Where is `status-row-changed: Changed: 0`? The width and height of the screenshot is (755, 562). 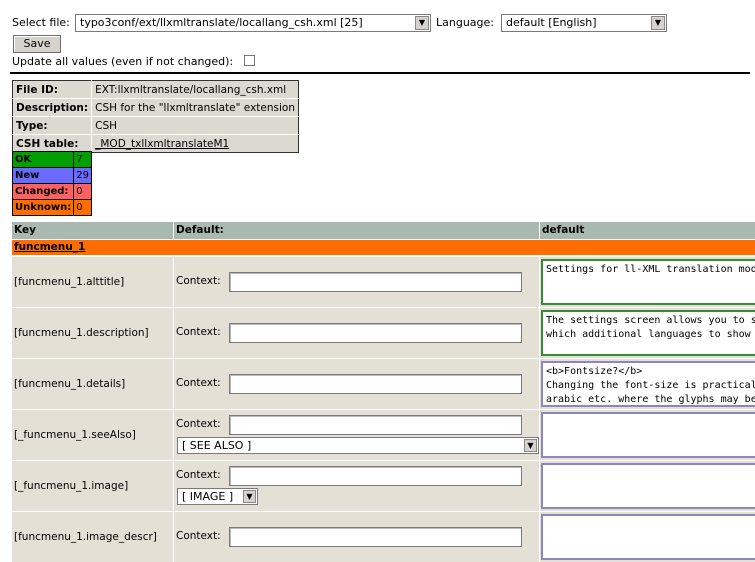
status-row-changed: Changed: 0 is located at coordinates (52, 191).